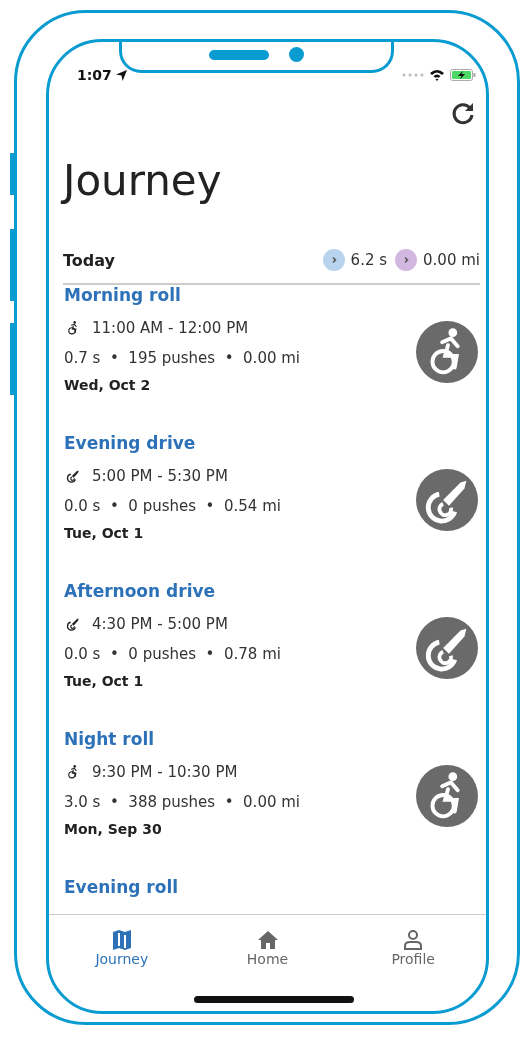 The image size is (522, 1051). What do you see at coordinates (165, 772) in the screenshot?
I see `activity-time: 9:30 PM - 10:30 PM` at bounding box center [165, 772].